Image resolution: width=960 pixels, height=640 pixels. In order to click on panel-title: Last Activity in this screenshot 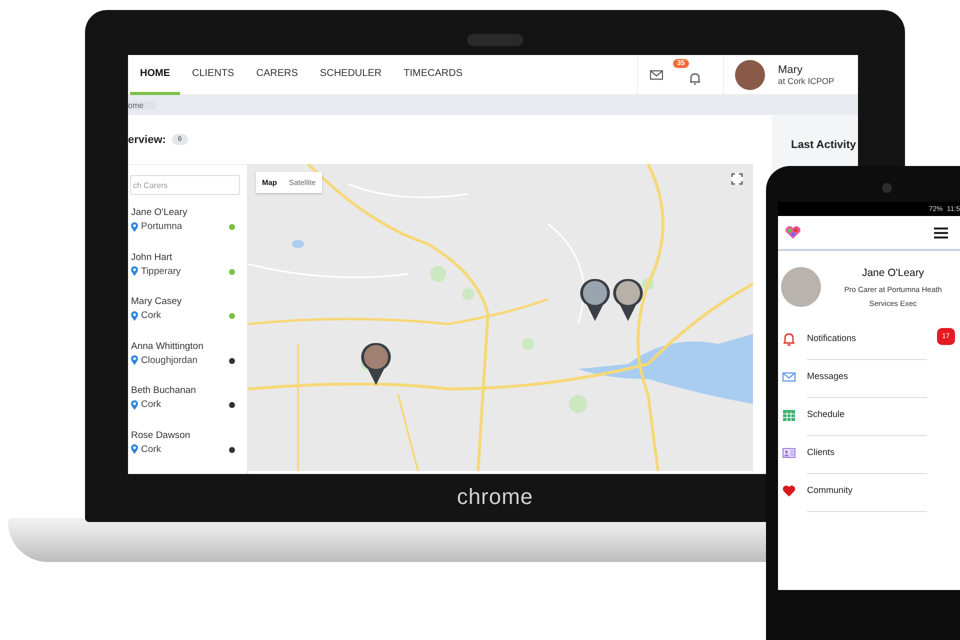, I will do `click(823, 145)`.